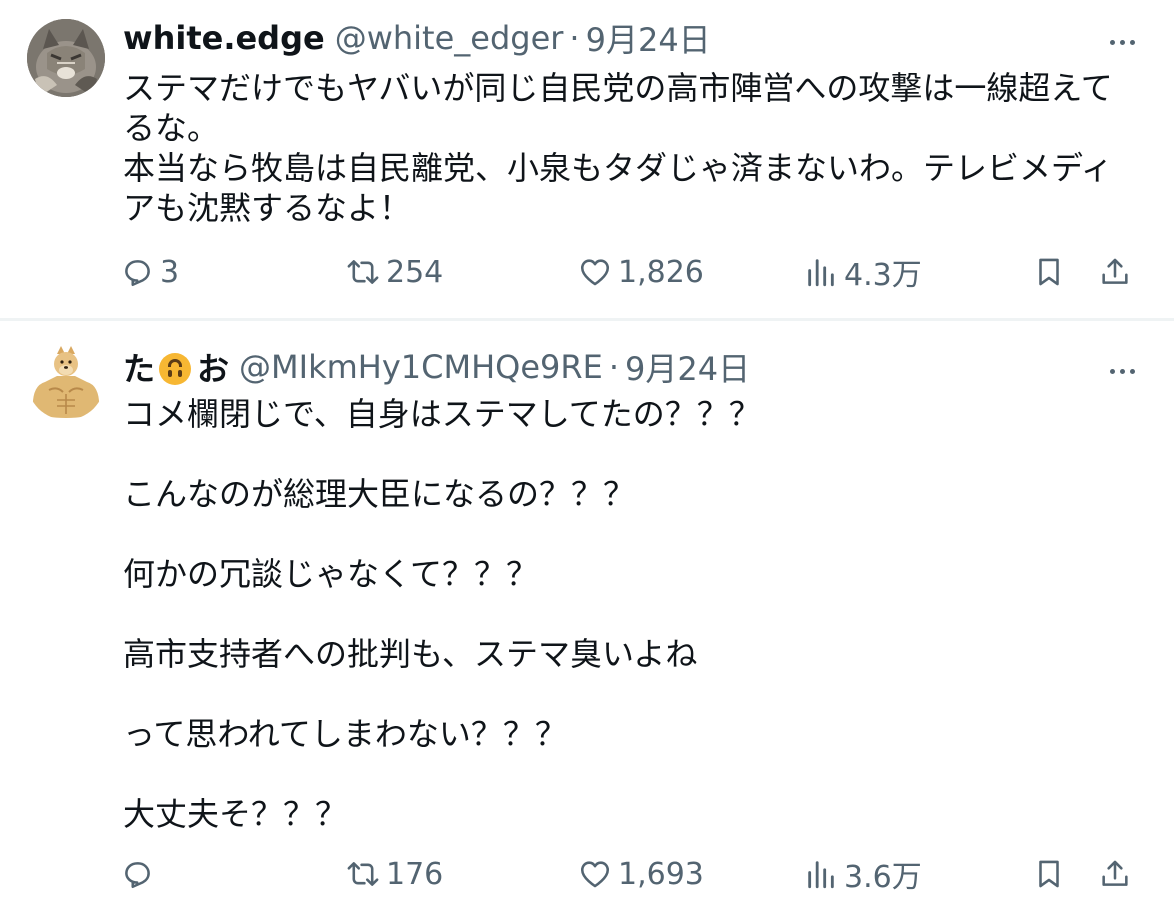  What do you see at coordinates (235, 814) in the screenshot?
I see `post-paragraph: 大丈夫そ？？？` at bounding box center [235, 814].